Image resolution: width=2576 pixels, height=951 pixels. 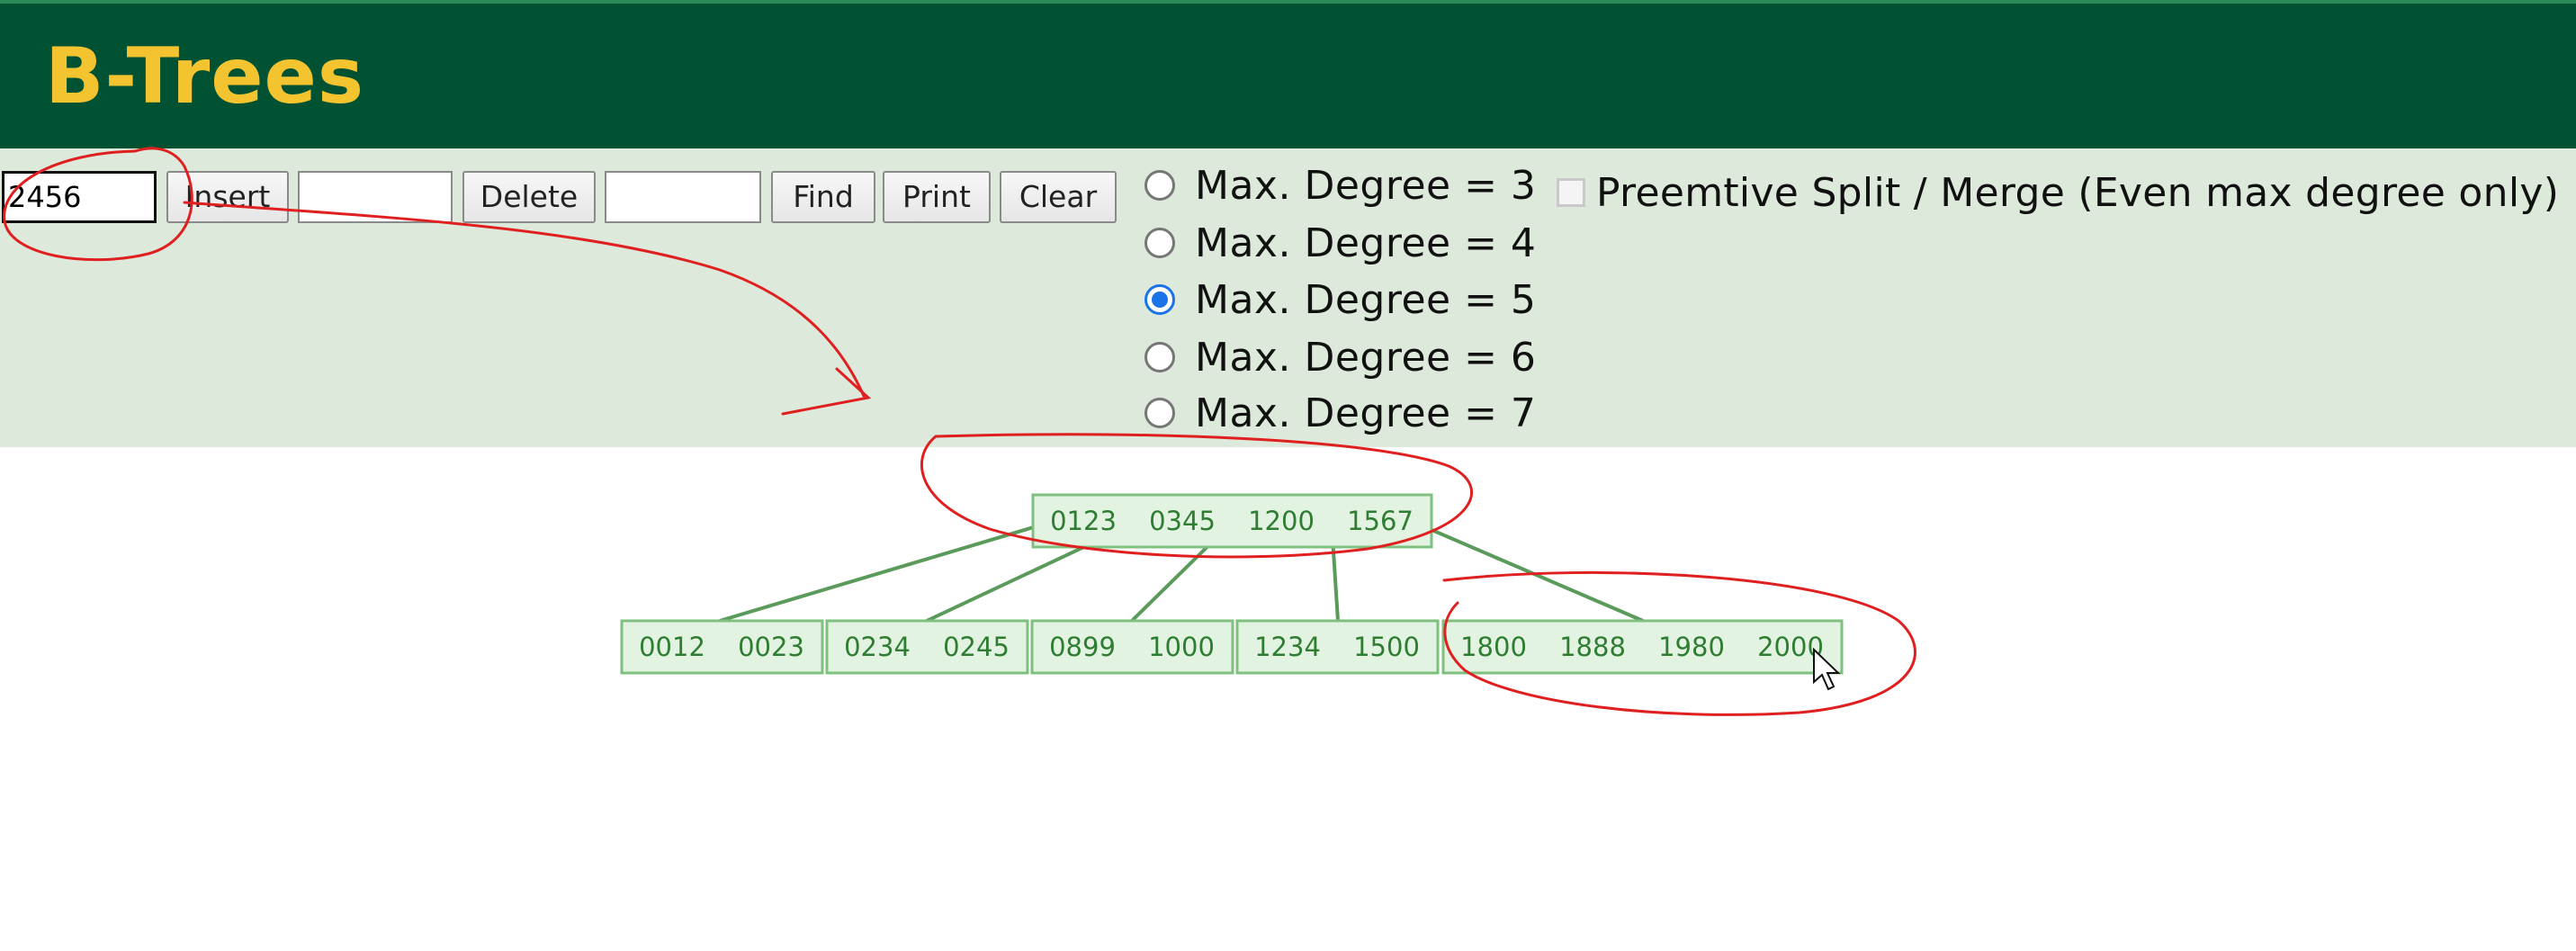 I want to click on root-node: 0123 0345 1200 1567, so click(x=1232, y=521).